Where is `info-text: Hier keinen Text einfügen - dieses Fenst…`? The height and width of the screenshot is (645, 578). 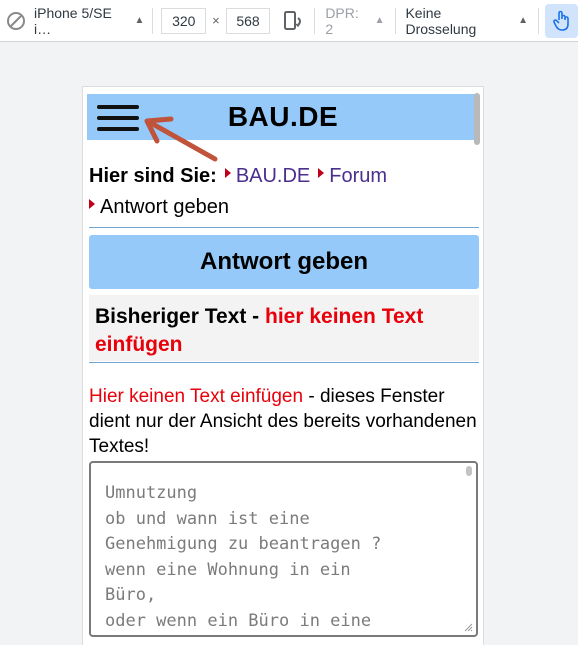 info-text: Hier keinen Text einfügen - dieses Fenst… is located at coordinates (284, 421).